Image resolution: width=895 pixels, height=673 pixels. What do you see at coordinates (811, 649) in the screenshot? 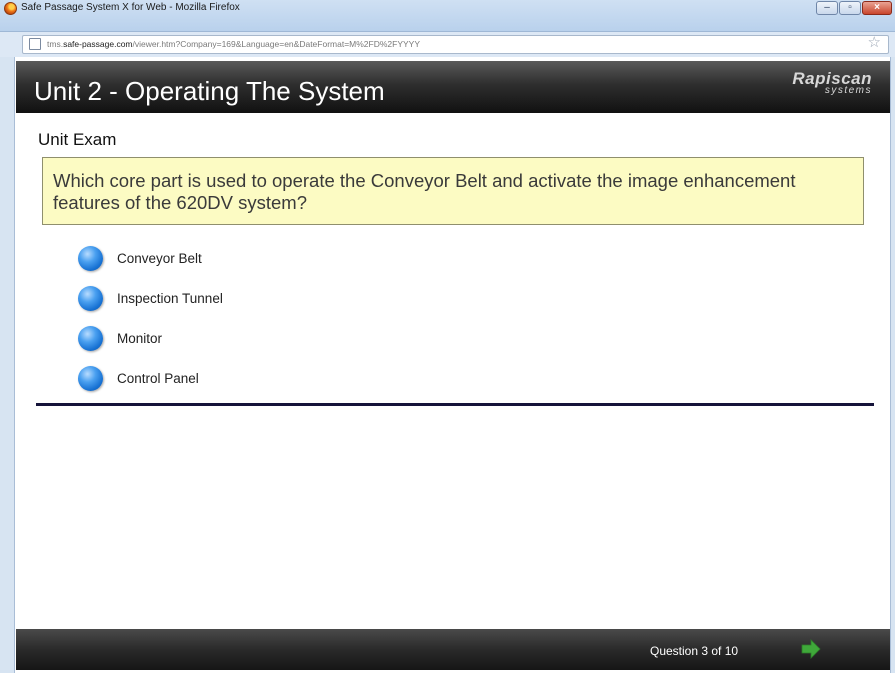
I see `next-arrow-icon` at bounding box center [811, 649].